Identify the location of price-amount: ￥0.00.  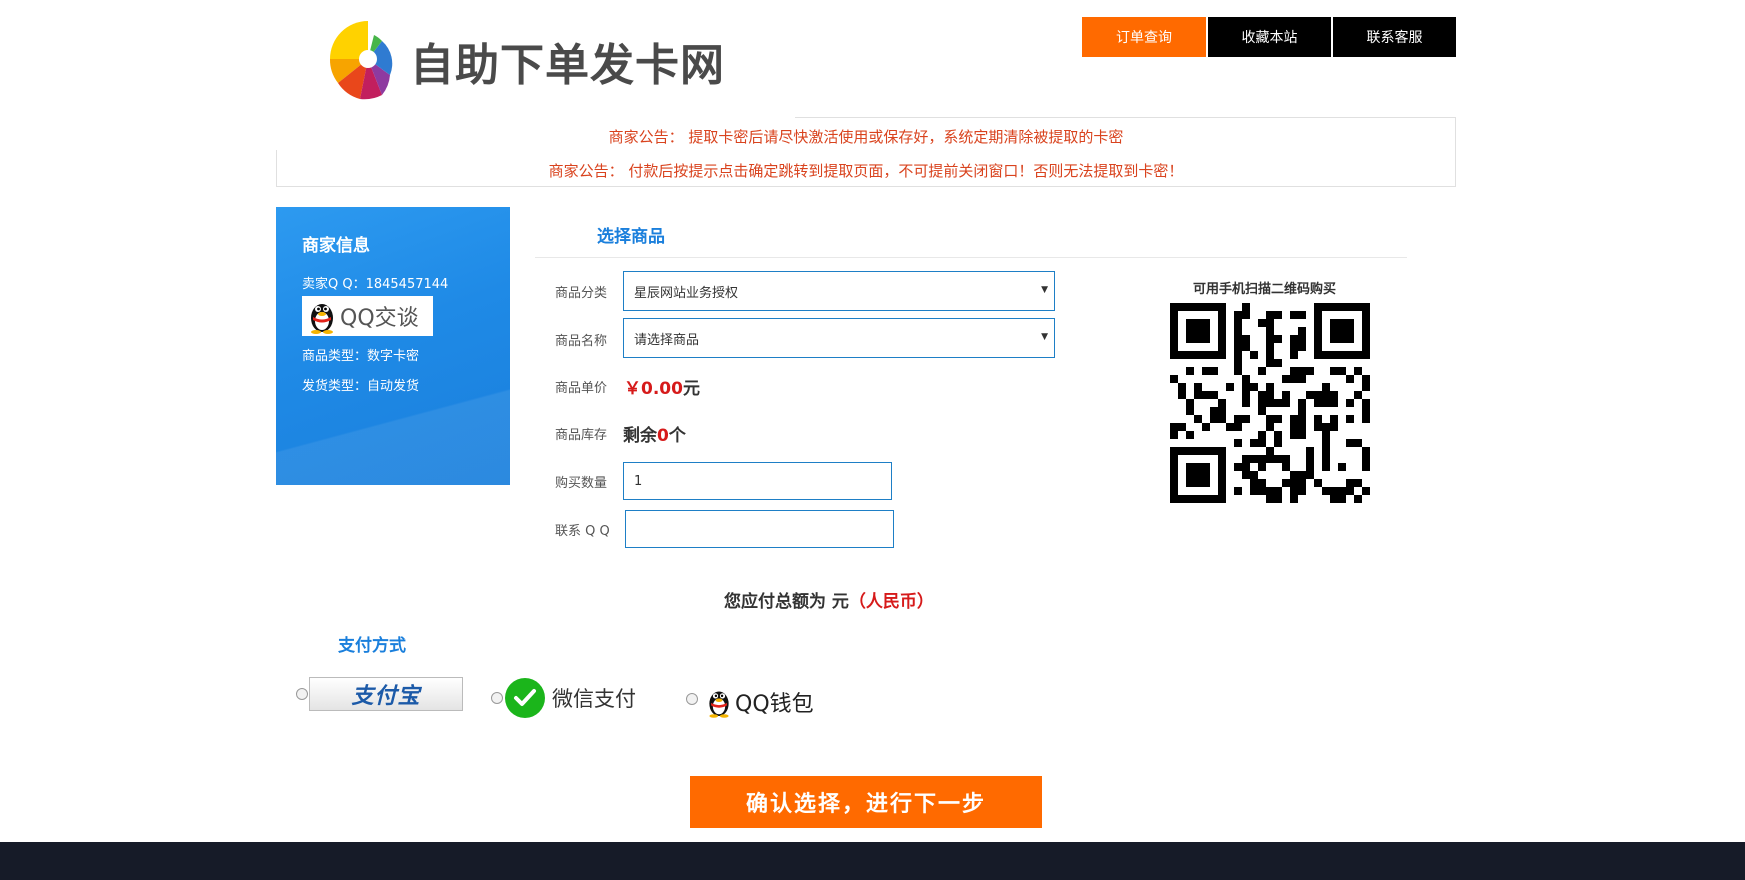
(653, 389).